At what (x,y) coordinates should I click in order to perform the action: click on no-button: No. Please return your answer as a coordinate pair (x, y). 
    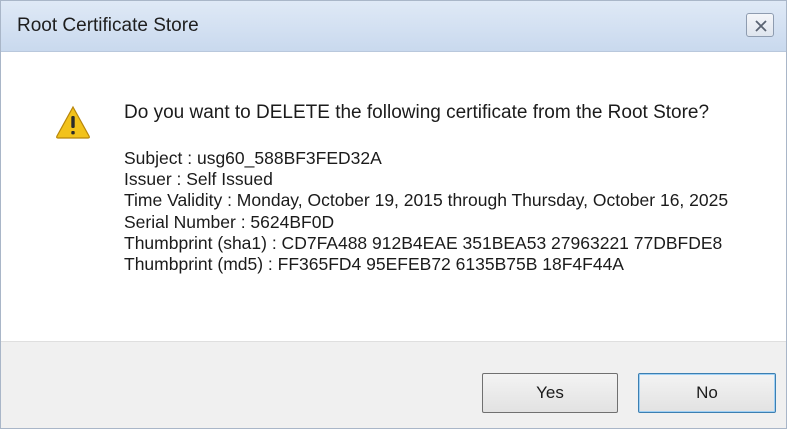
    Looking at the image, I should click on (707, 393).